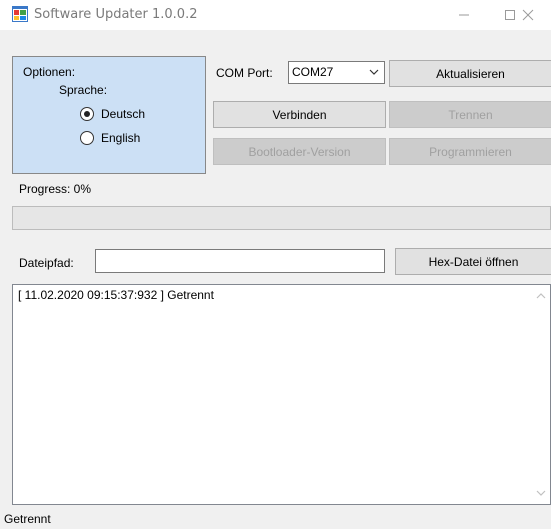  I want to click on connect-button: Verbinden, so click(299, 114).